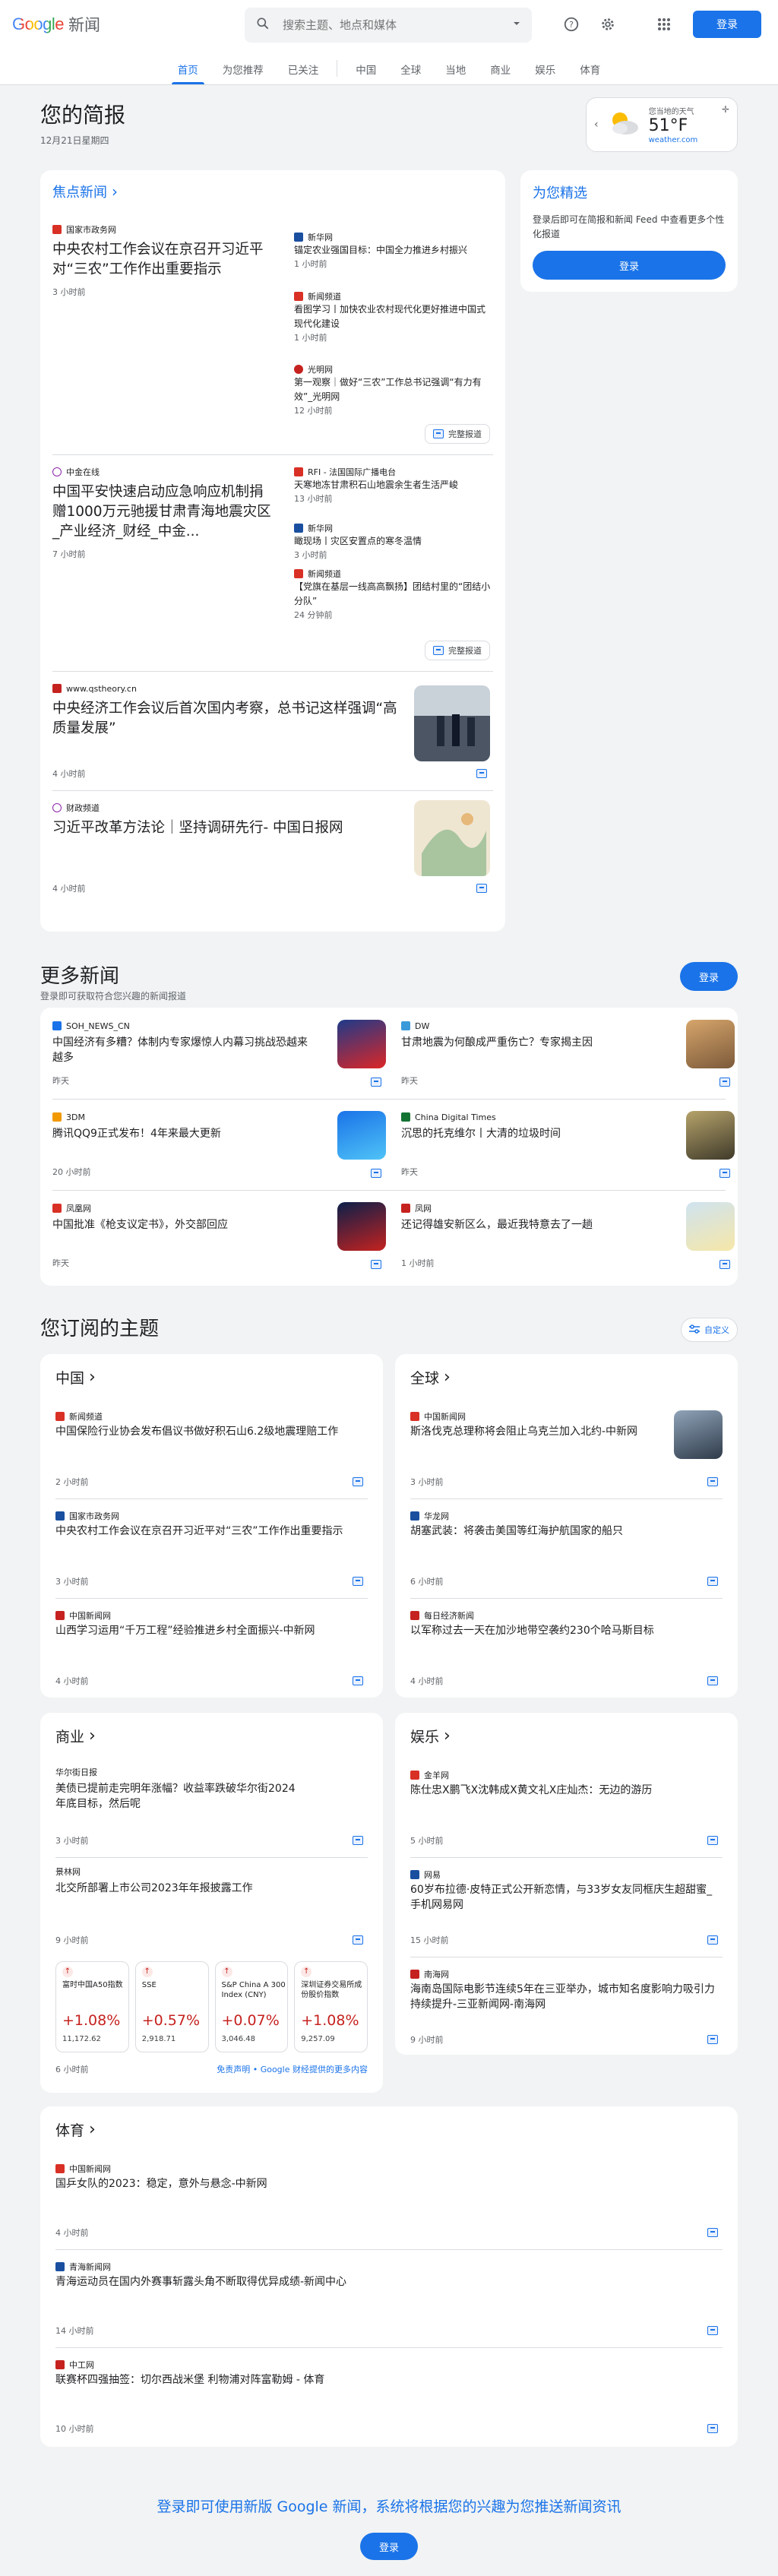 The width and height of the screenshot is (778, 2576). I want to click on headlines-link: 焦点新闻 ›, so click(272, 191).